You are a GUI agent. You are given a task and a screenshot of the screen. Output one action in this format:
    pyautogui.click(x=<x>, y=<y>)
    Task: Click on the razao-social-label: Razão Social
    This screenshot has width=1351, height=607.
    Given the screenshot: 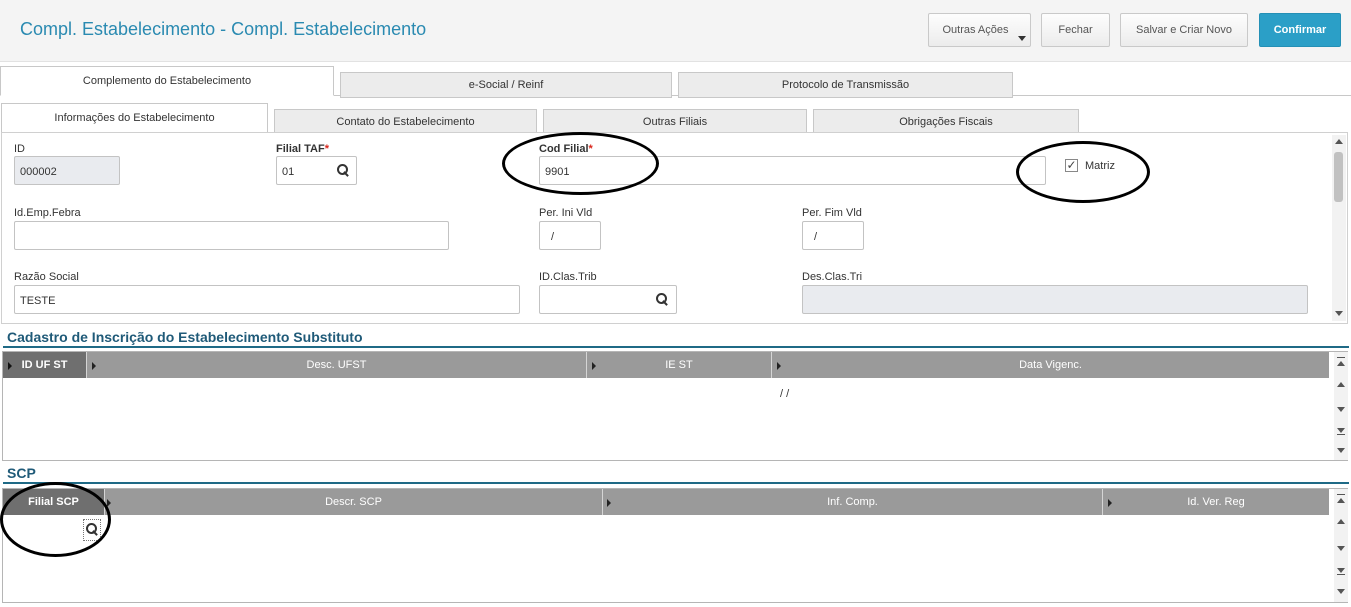 What is the action you would take?
    pyautogui.click(x=46, y=277)
    